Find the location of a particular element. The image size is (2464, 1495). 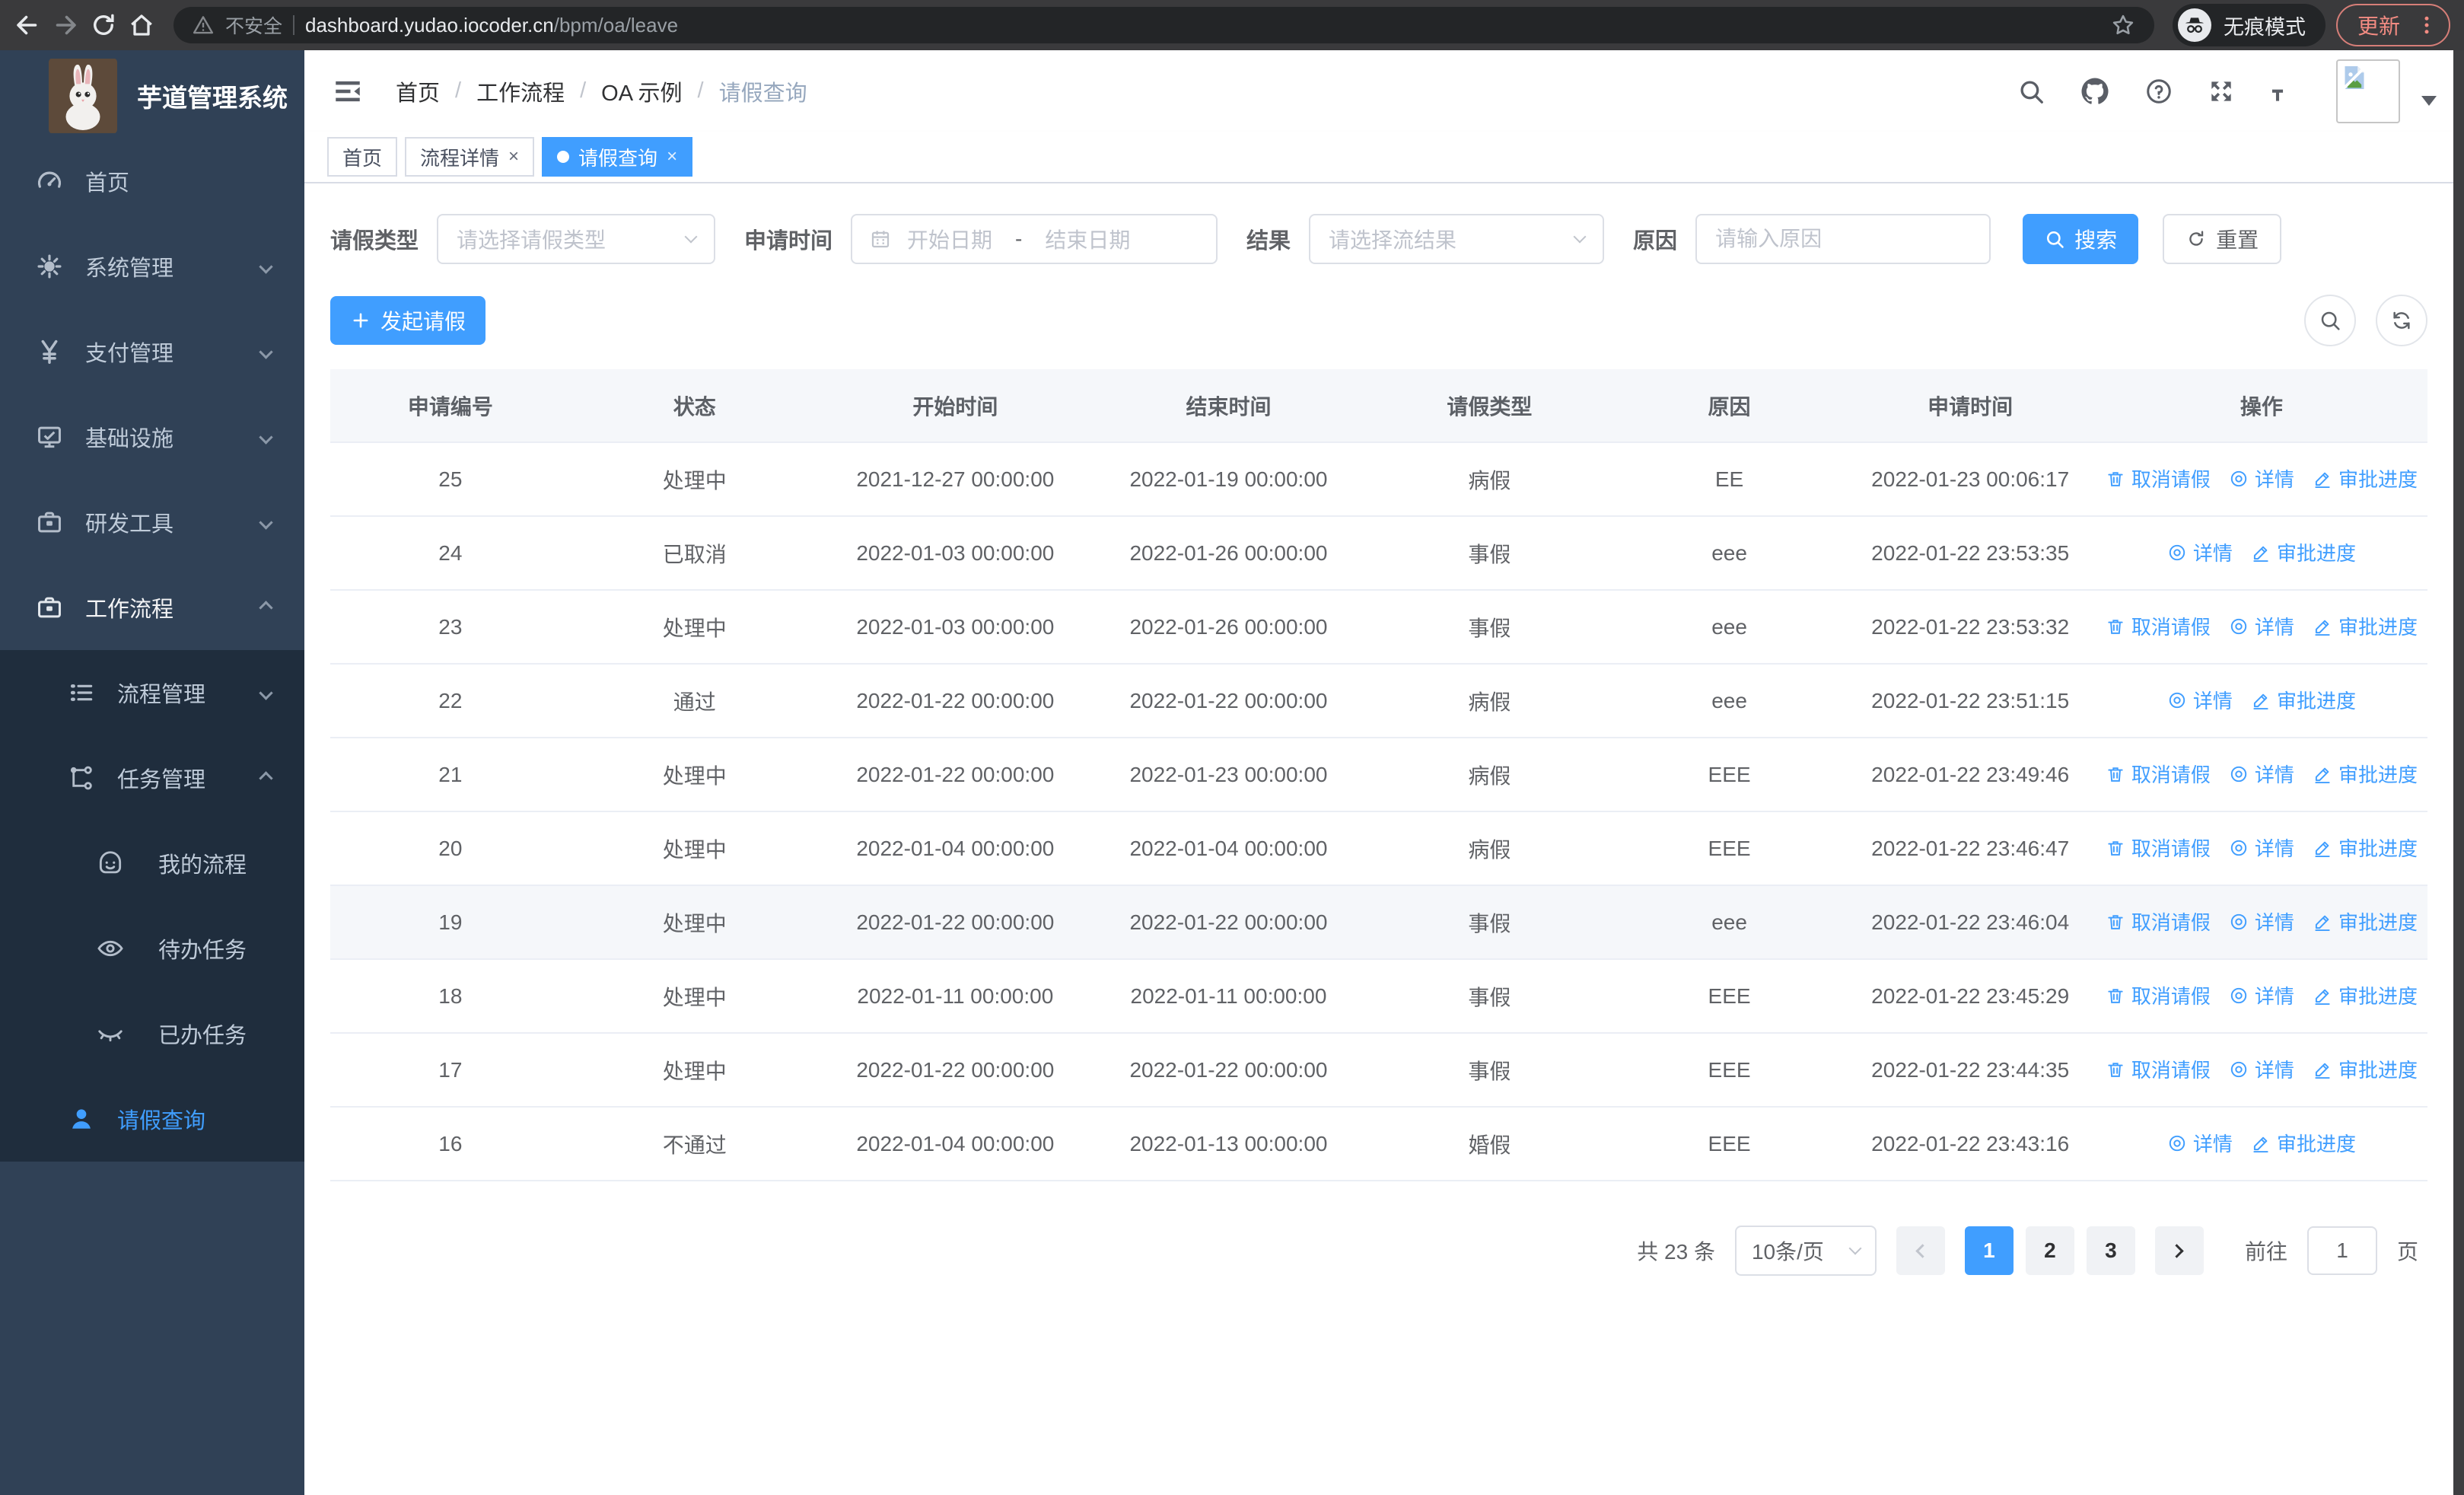

fullscreen-icon is located at coordinates (2221, 92).